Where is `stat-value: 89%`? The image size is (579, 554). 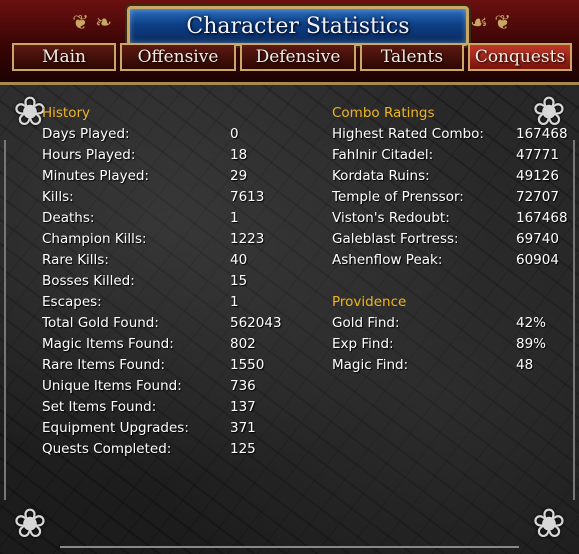
stat-value: 89% is located at coordinates (531, 344).